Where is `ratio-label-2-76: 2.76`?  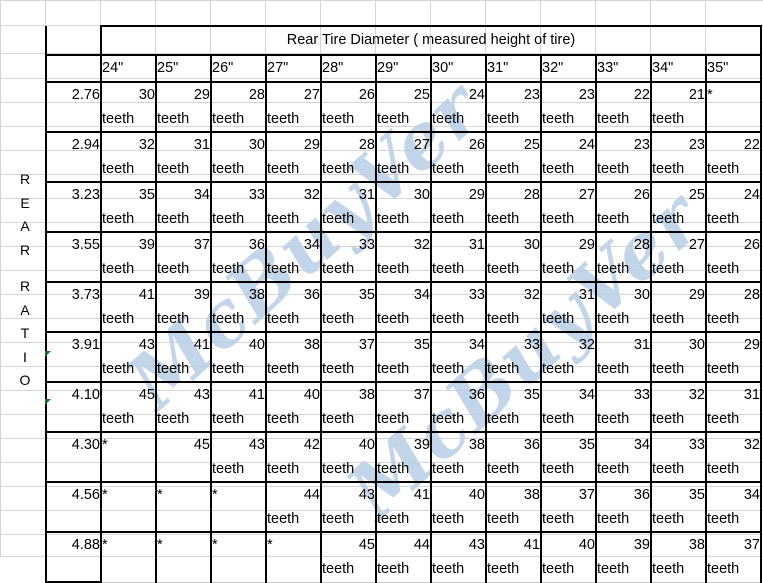 ratio-label-2-76: 2.76 is located at coordinates (73, 94).